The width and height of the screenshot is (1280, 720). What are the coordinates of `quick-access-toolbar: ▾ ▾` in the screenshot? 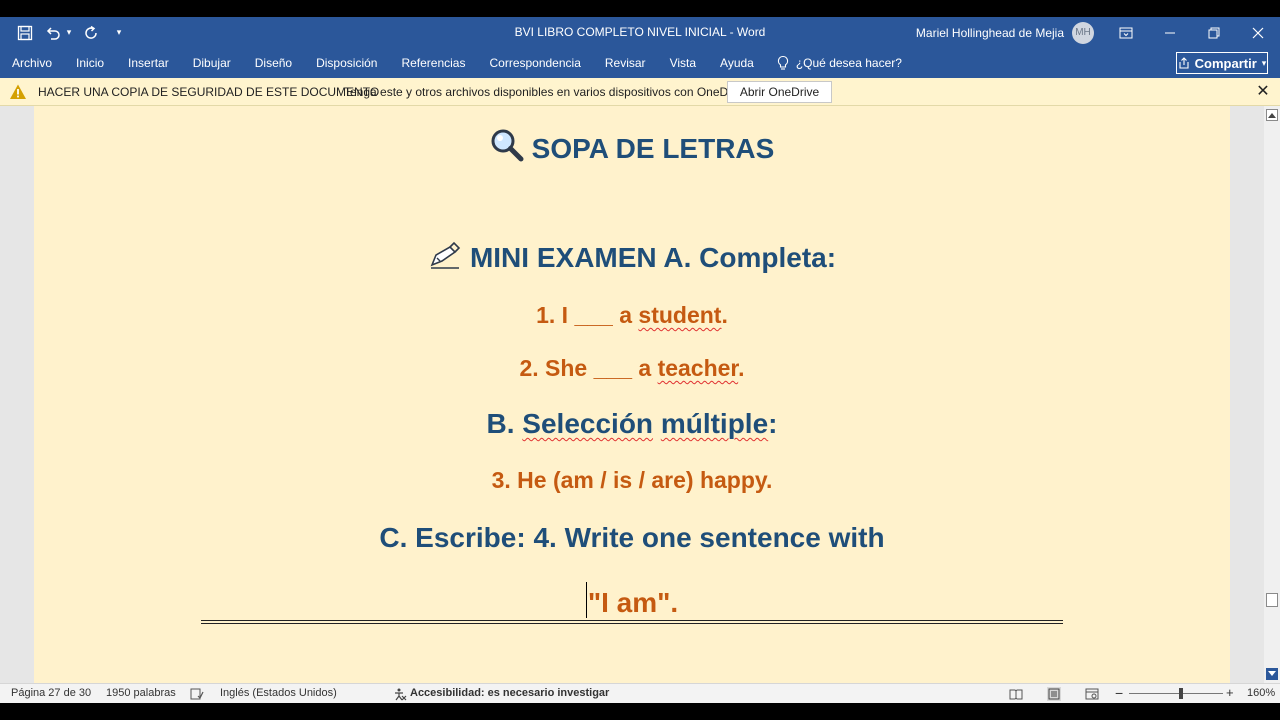 It's located at (72, 32).